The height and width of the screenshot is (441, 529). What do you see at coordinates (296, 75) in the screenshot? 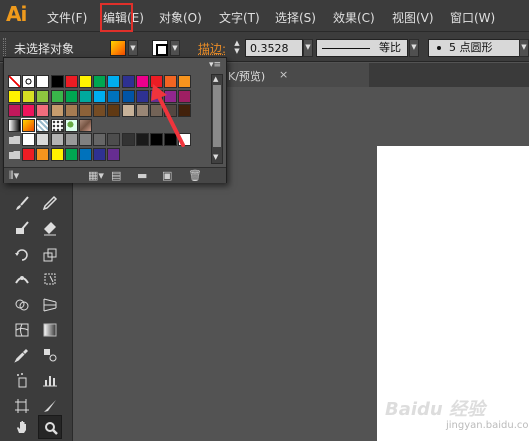
I see `document-tab: K/预览) ×` at bounding box center [296, 75].